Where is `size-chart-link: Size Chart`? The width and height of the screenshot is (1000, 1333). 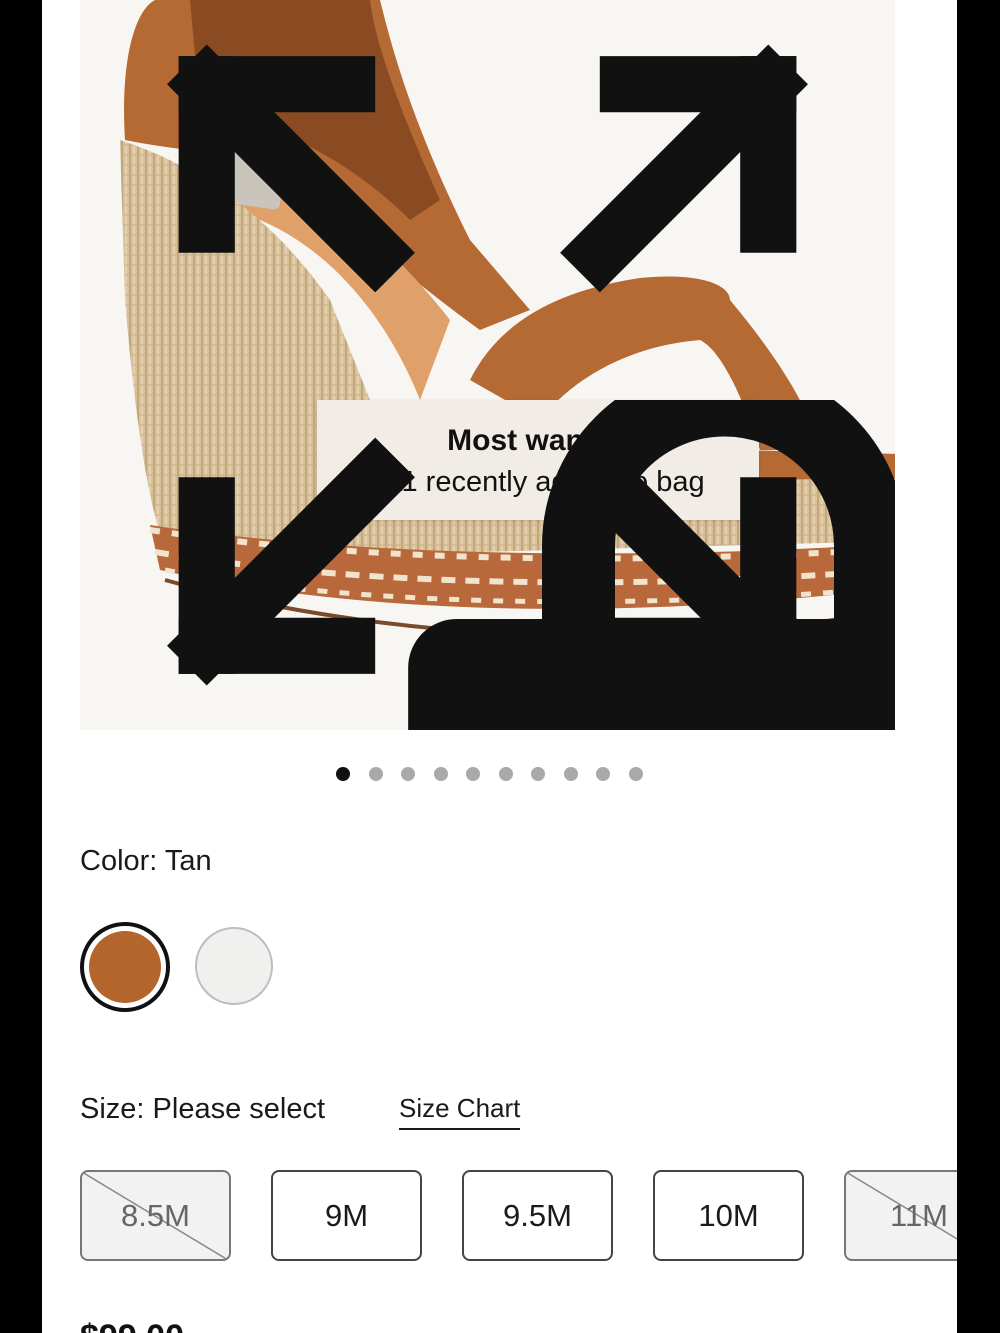 size-chart-link: Size Chart is located at coordinates (460, 1111).